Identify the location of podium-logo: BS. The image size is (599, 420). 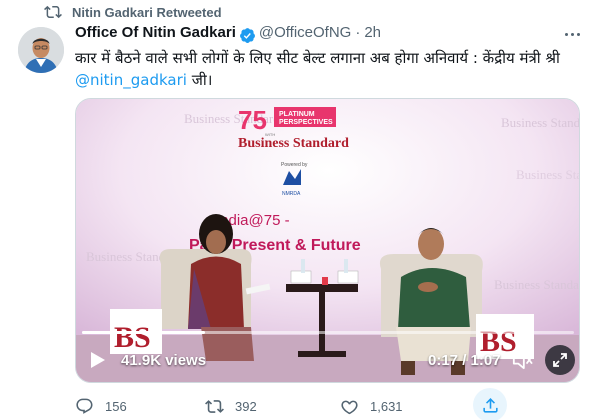
(132, 337).